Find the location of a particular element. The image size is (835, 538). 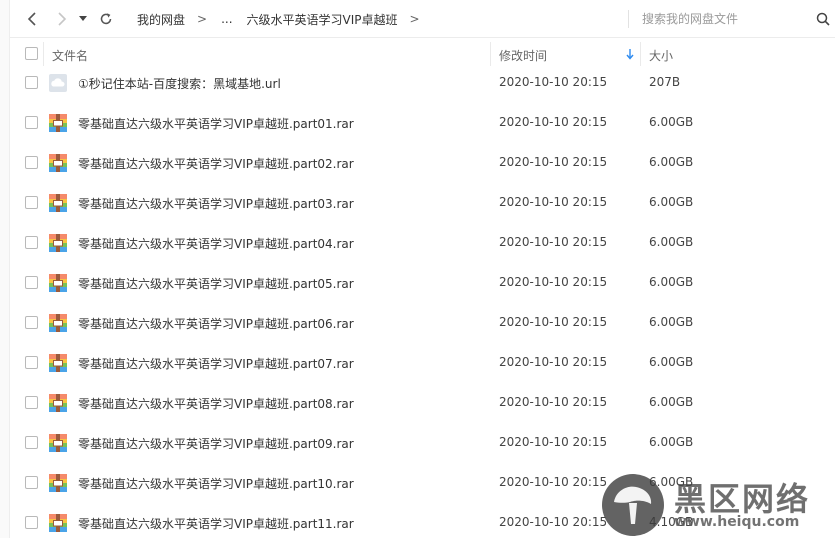

file-name: ①秒记住本站-百度搜索：黑域基地.url is located at coordinates (179, 83).